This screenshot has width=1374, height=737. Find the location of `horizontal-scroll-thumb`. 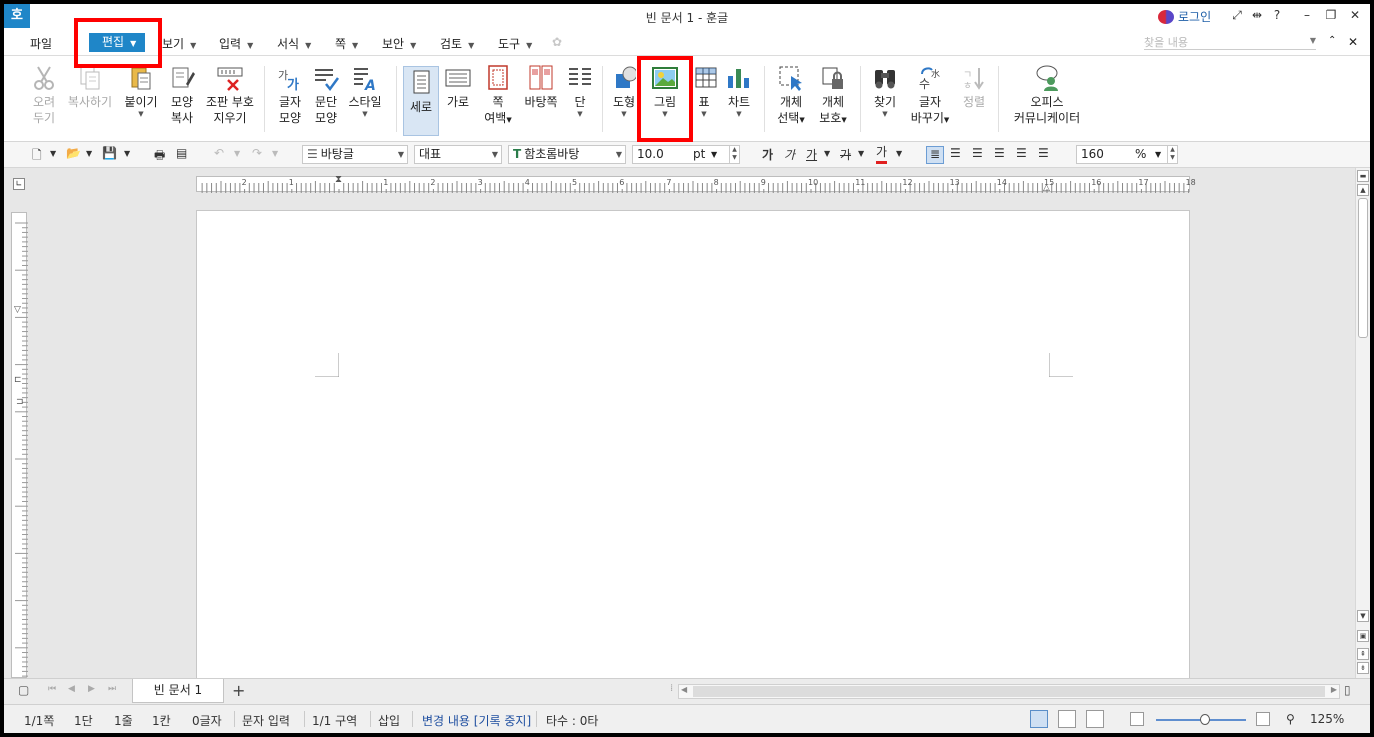

horizontal-scroll-thumb is located at coordinates (1009, 691).